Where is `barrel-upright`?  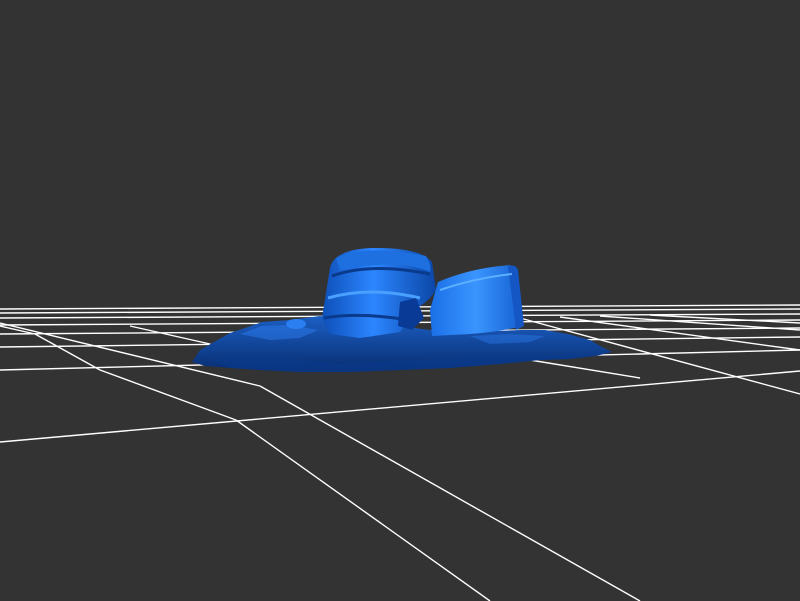 barrel-upright is located at coordinates (379, 292).